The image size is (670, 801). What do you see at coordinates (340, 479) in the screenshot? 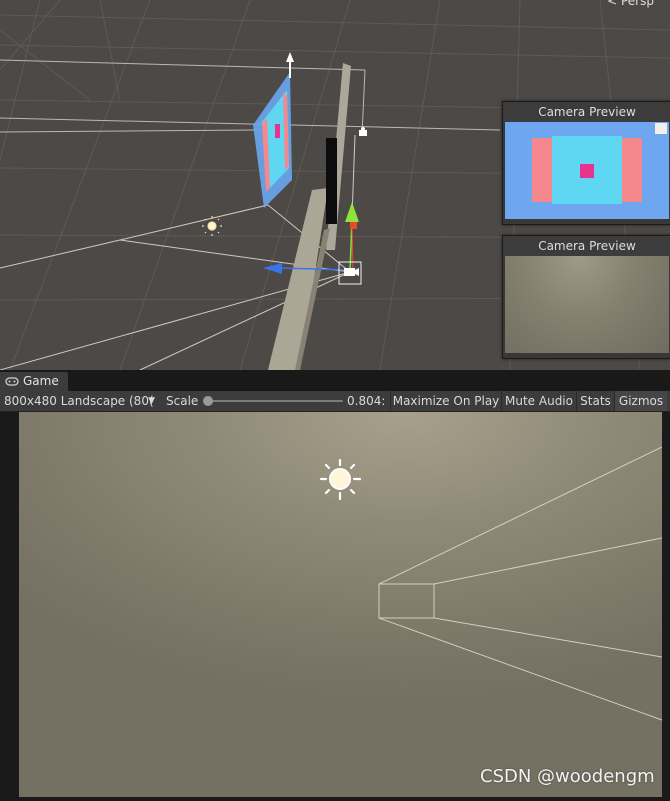
I see `sun-light-icon` at bounding box center [340, 479].